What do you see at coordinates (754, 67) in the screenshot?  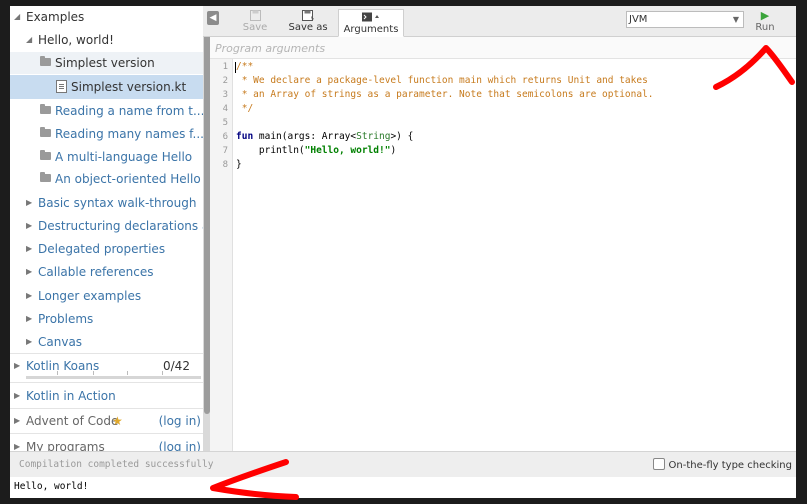 I see `red-arrow-annotation-run` at bounding box center [754, 67].